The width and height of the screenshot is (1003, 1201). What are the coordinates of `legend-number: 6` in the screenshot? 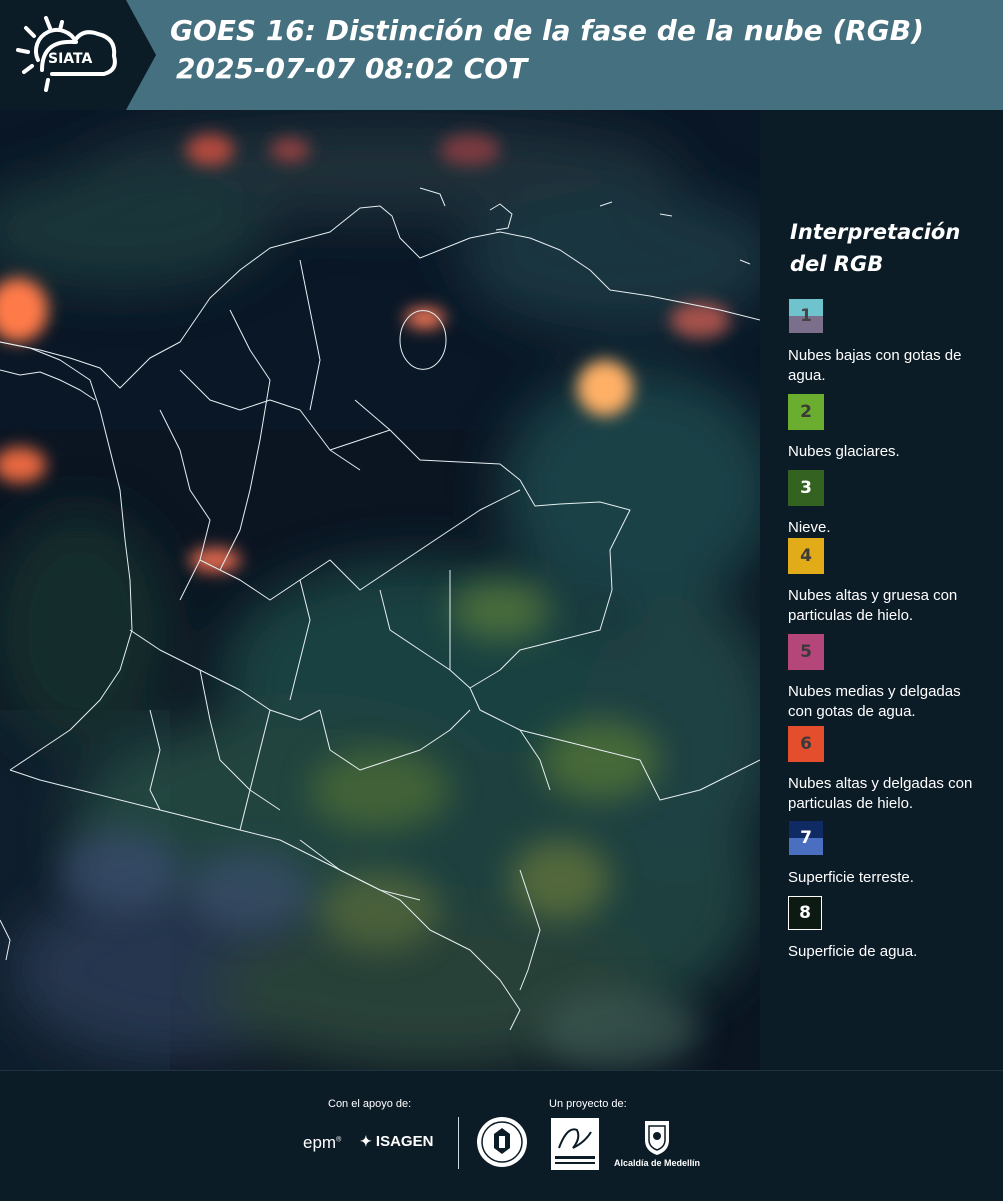 It's located at (806, 744).